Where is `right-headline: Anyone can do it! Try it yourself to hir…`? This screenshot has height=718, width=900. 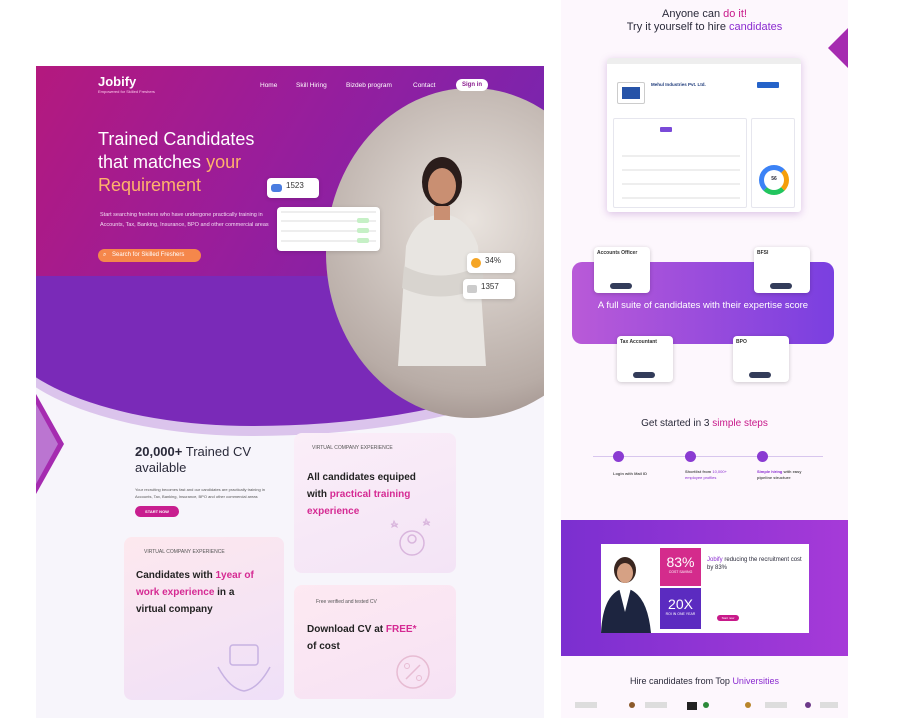
right-headline: Anyone can do it! Try it yourself to hir… is located at coordinates (704, 21).